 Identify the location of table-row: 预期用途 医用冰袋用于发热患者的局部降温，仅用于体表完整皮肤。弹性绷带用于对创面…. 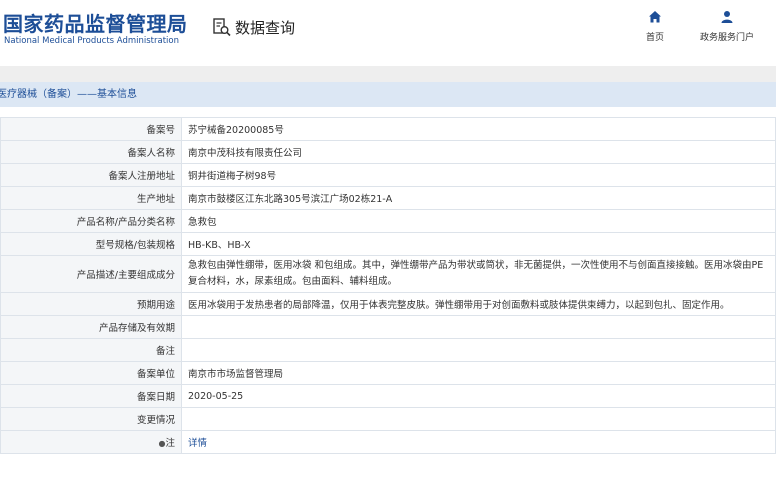
(388, 304).